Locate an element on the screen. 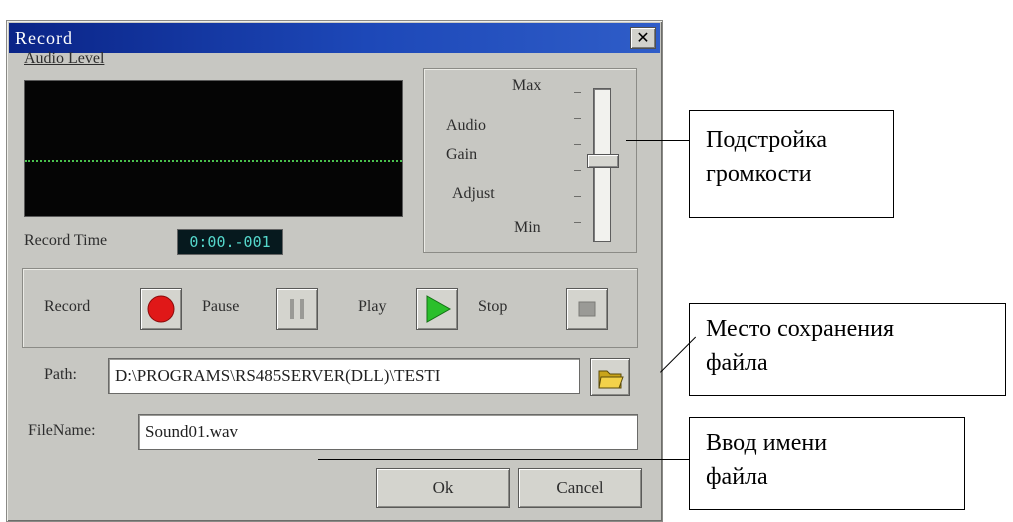 This screenshot has width=1013, height=522. pause-icon is located at coordinates (297, 309).